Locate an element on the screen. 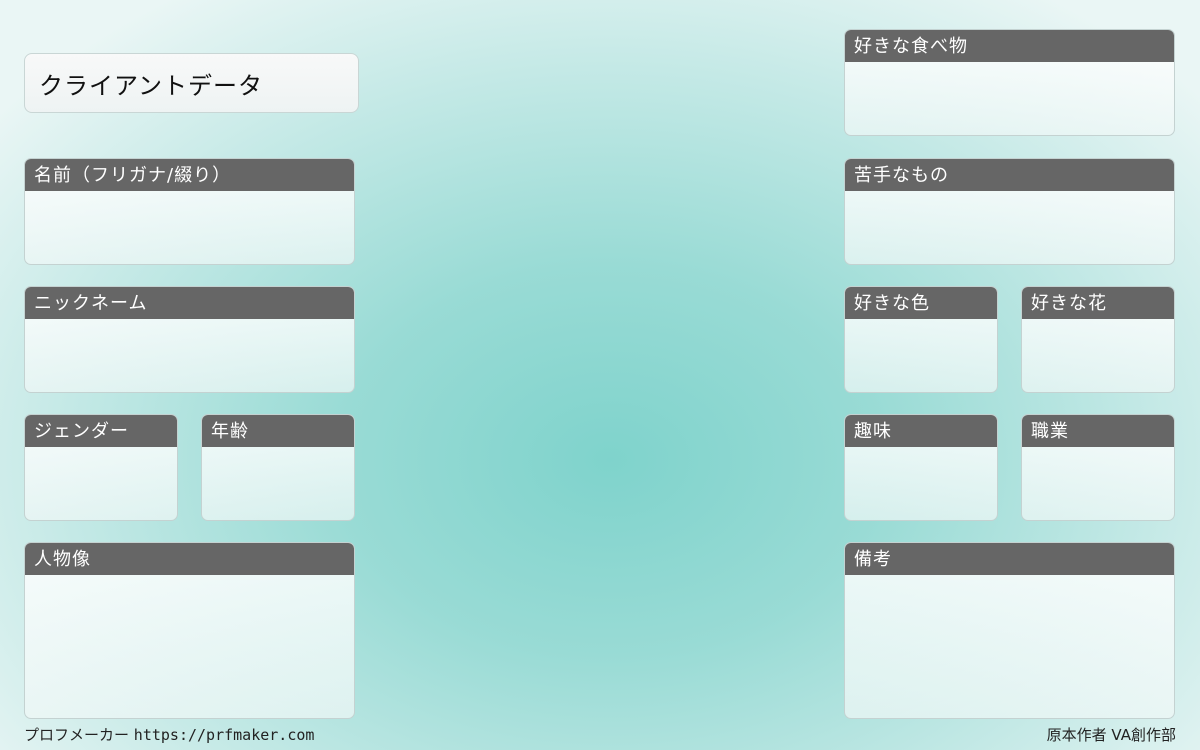 The image size is (1200, 750). field-age-label: 年齢 is located at coordinates (278, 431).